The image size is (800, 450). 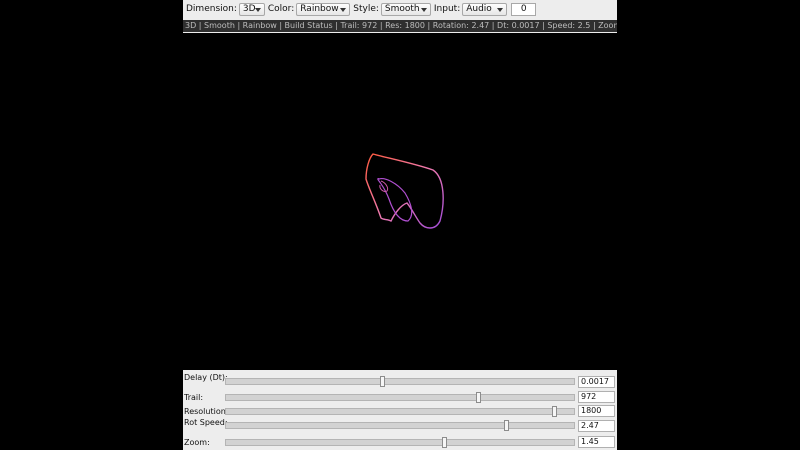 I want to click on resolution-slider-handle, so click(x=554, y=411).